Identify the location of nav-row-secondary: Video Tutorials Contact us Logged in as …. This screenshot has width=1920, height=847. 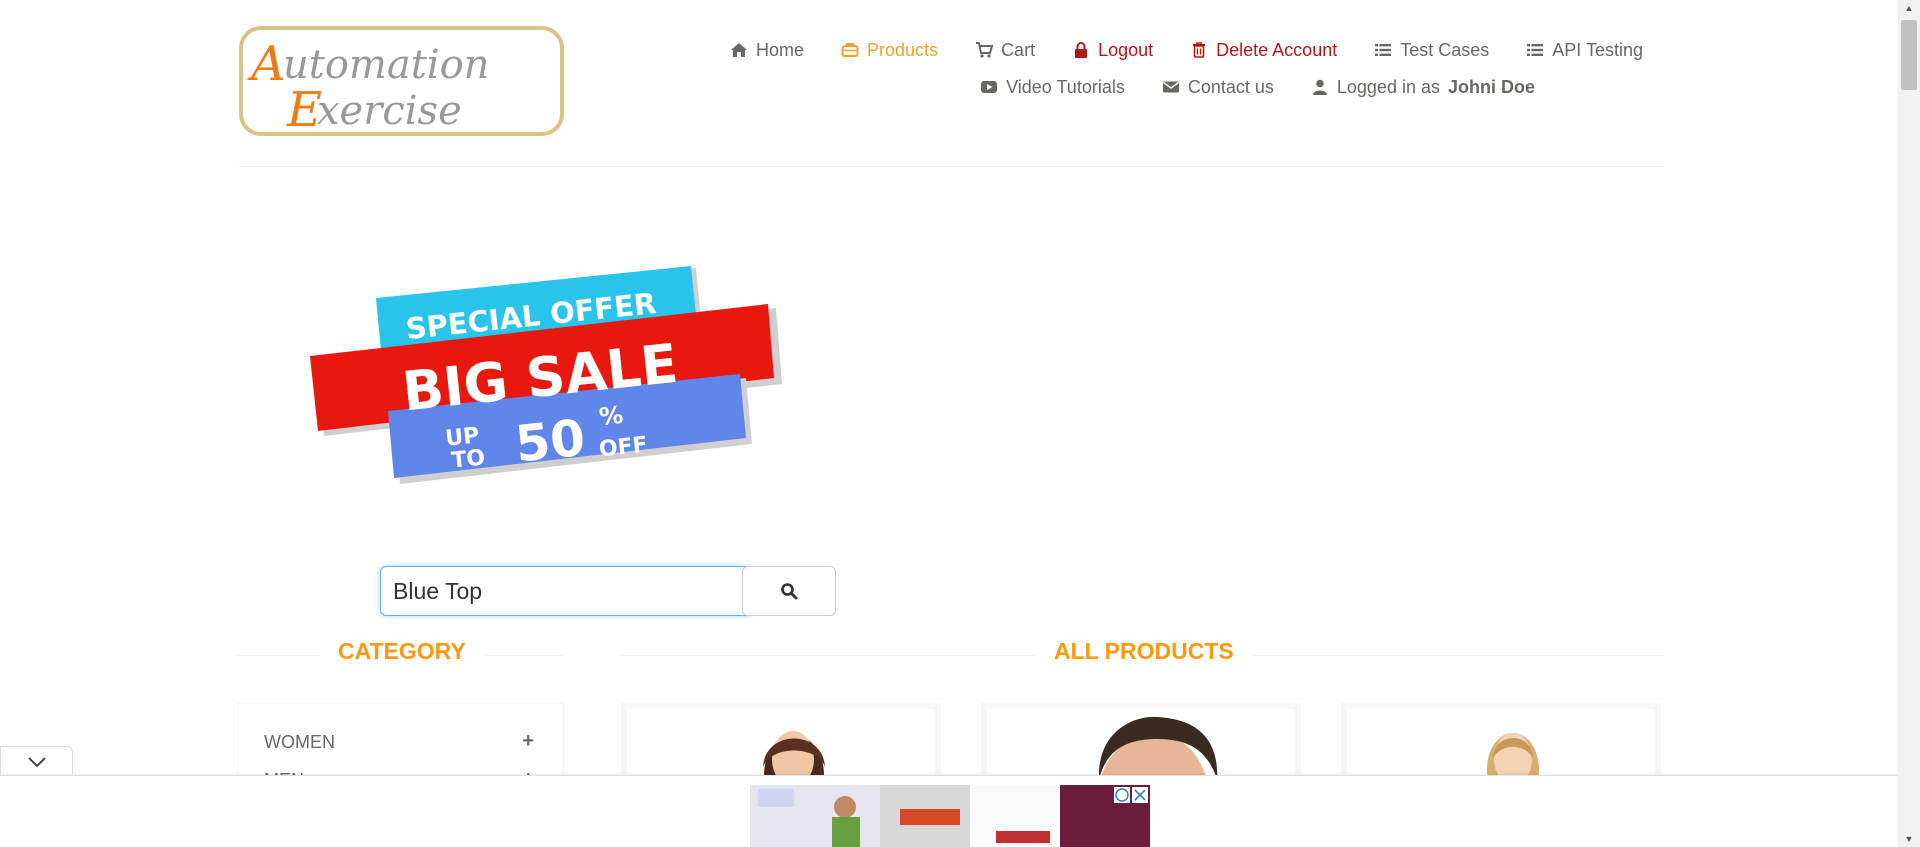
(1143, 87).